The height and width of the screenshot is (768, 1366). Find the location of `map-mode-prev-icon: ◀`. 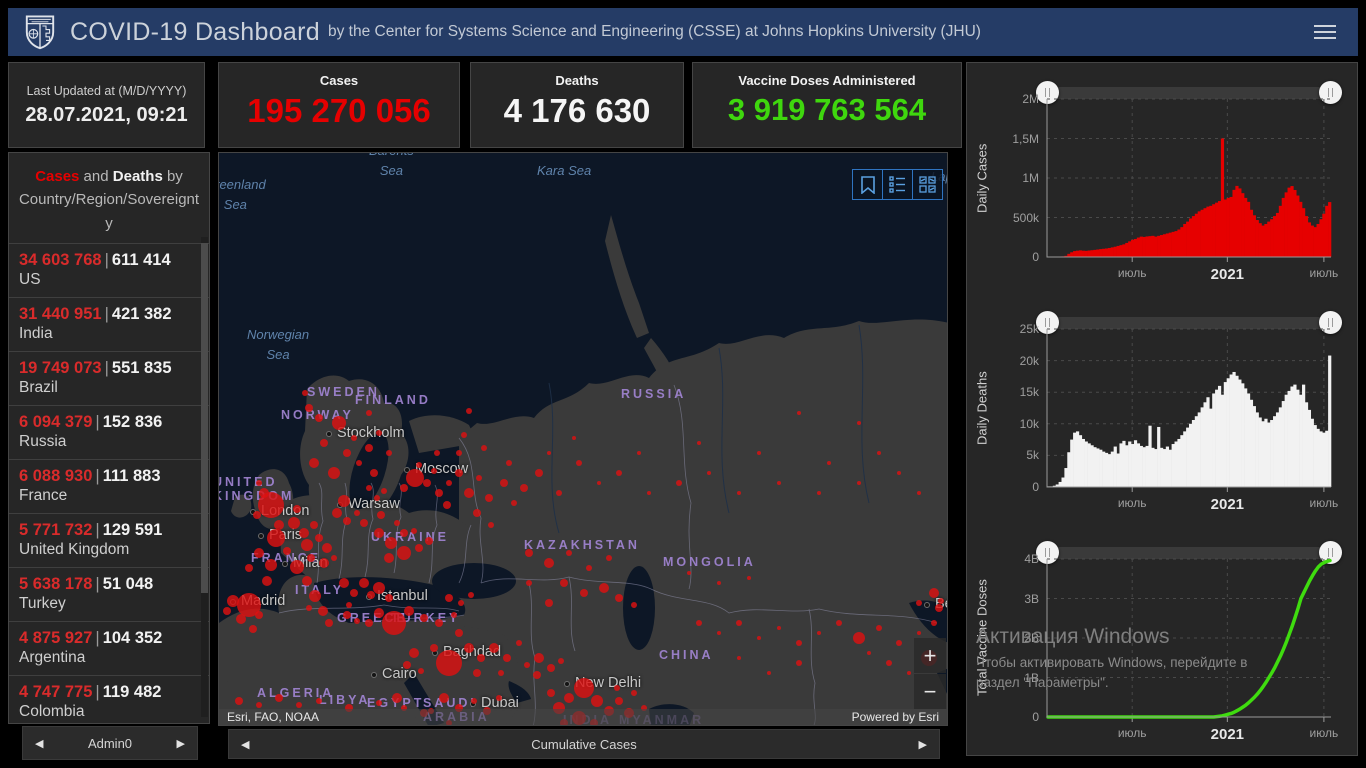

map-mode-prev-icon: ◀ is located at coordinates (245, 744).